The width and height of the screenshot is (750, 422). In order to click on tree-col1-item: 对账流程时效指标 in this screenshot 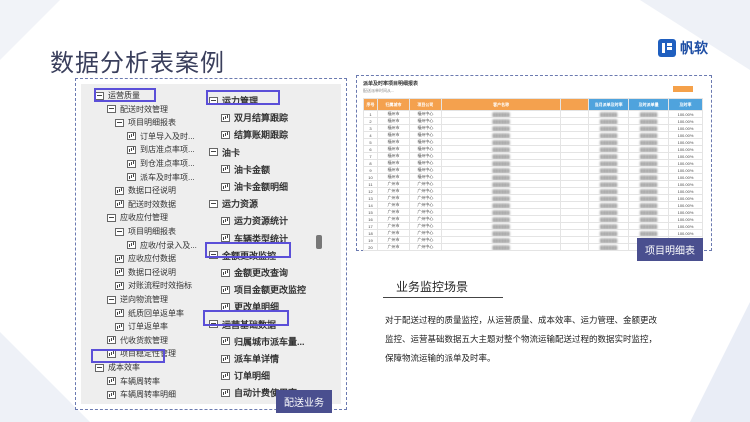, I will do `click(153, 285)`.